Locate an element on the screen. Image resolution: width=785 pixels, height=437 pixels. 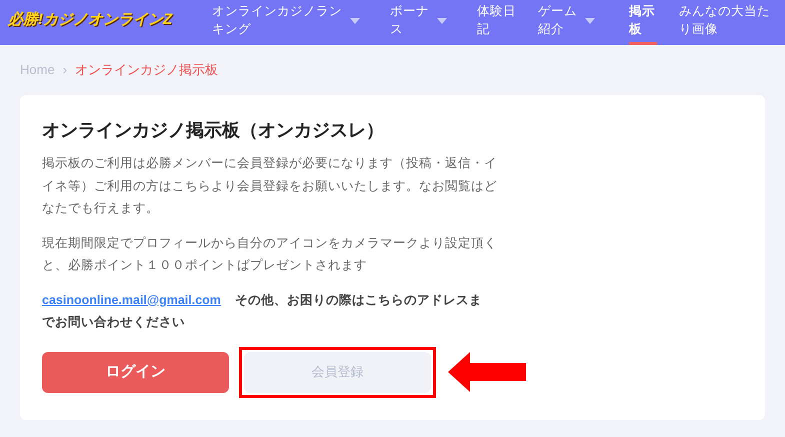
contact-note: casinoonline.mail@gmail.com その他、お困りの際はこちらのアドレスまでお問い合わせください is located at coordinates (262, 311).